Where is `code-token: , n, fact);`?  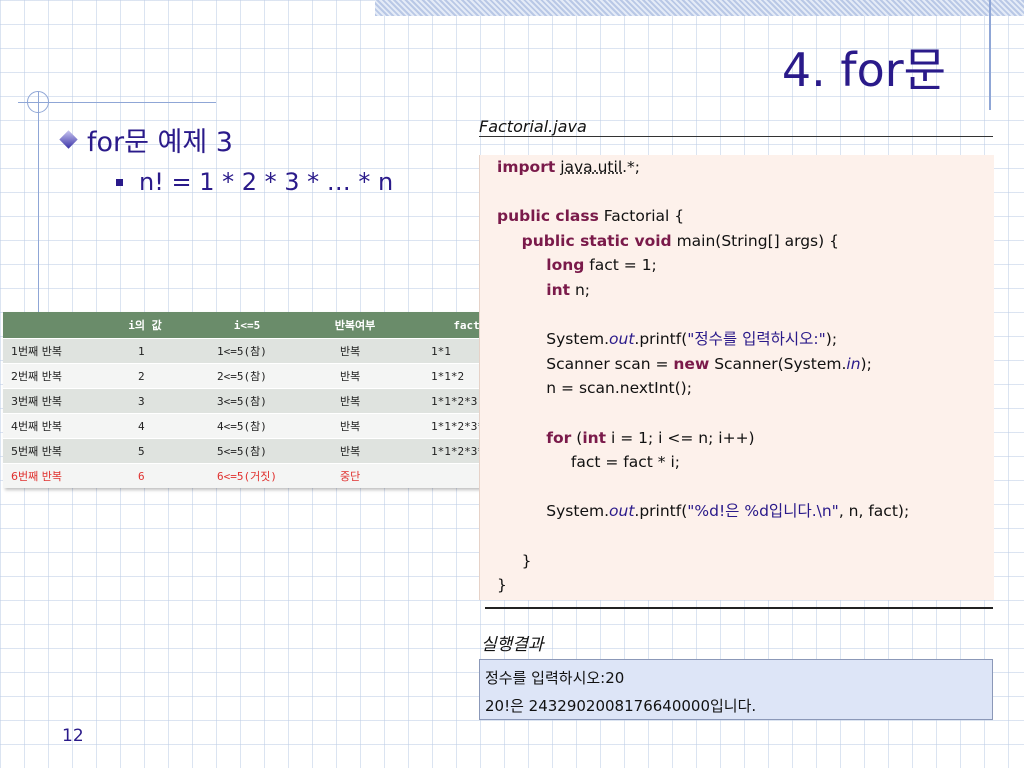
code-token: , n, fact); is located at coordinates (874, 511).